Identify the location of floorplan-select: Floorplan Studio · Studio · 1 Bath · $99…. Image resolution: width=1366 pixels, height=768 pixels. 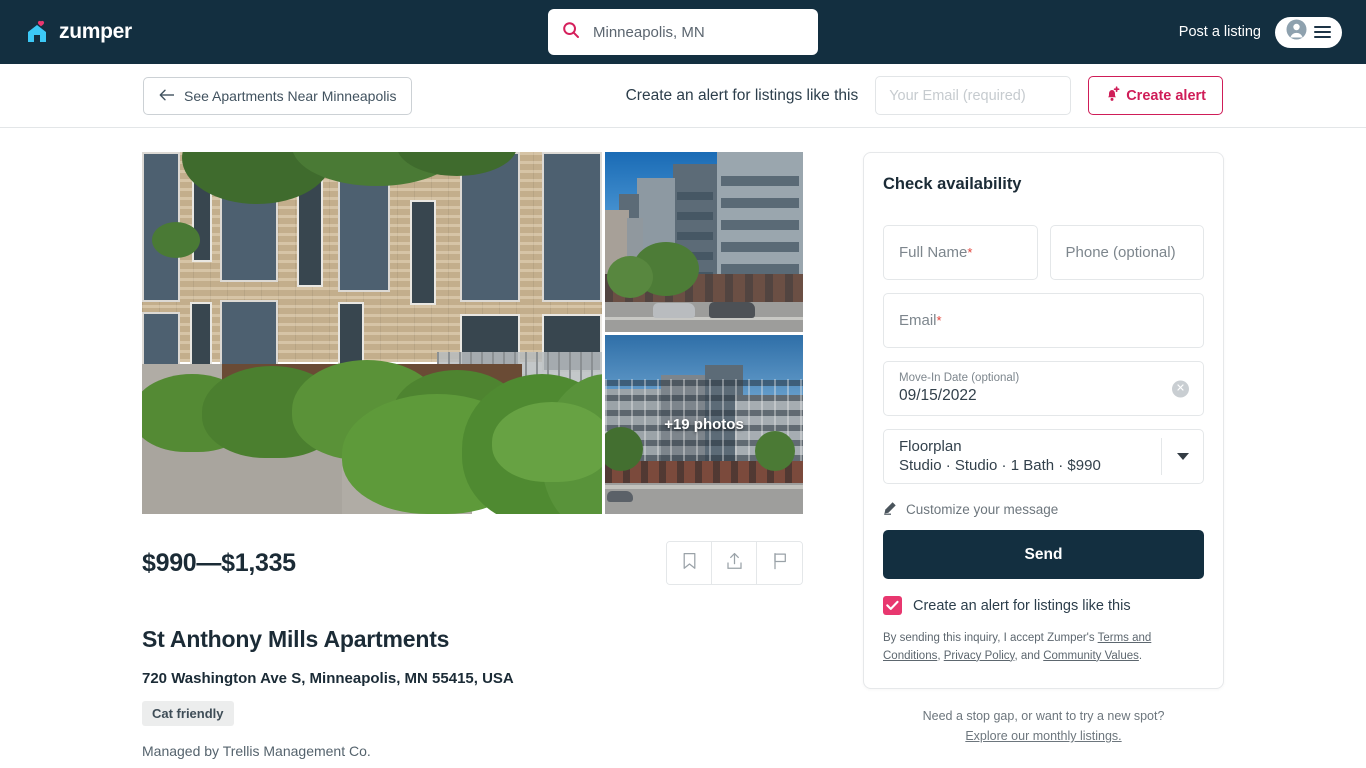
(1043, 456).